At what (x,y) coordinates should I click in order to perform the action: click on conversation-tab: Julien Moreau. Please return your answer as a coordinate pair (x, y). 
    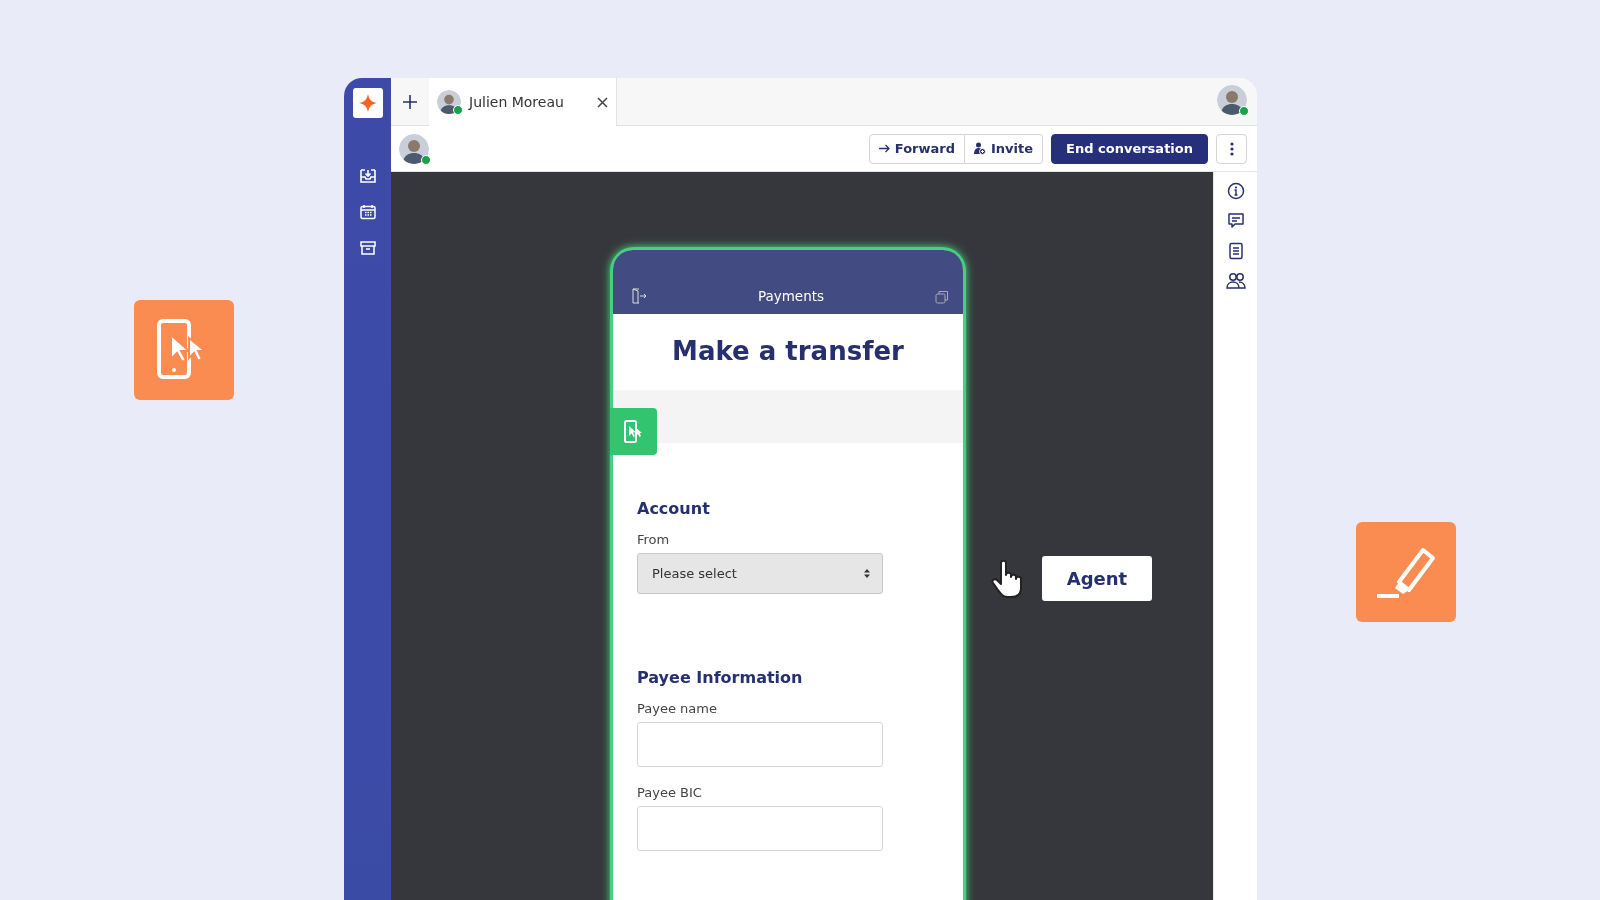
    Looking at the image, I should click on (523, 102).